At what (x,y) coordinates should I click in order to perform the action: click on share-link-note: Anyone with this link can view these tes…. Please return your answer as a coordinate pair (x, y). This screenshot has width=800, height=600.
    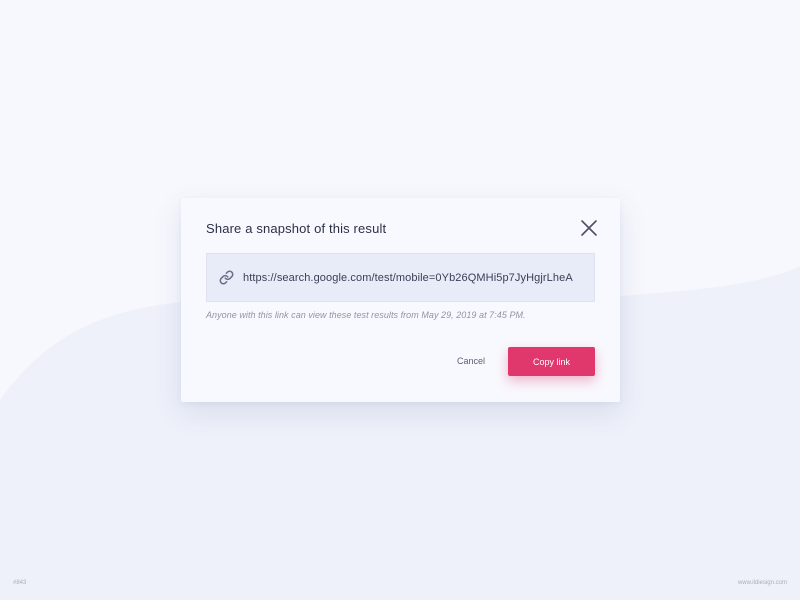
    Looking at the image, I should click on (366, 315).